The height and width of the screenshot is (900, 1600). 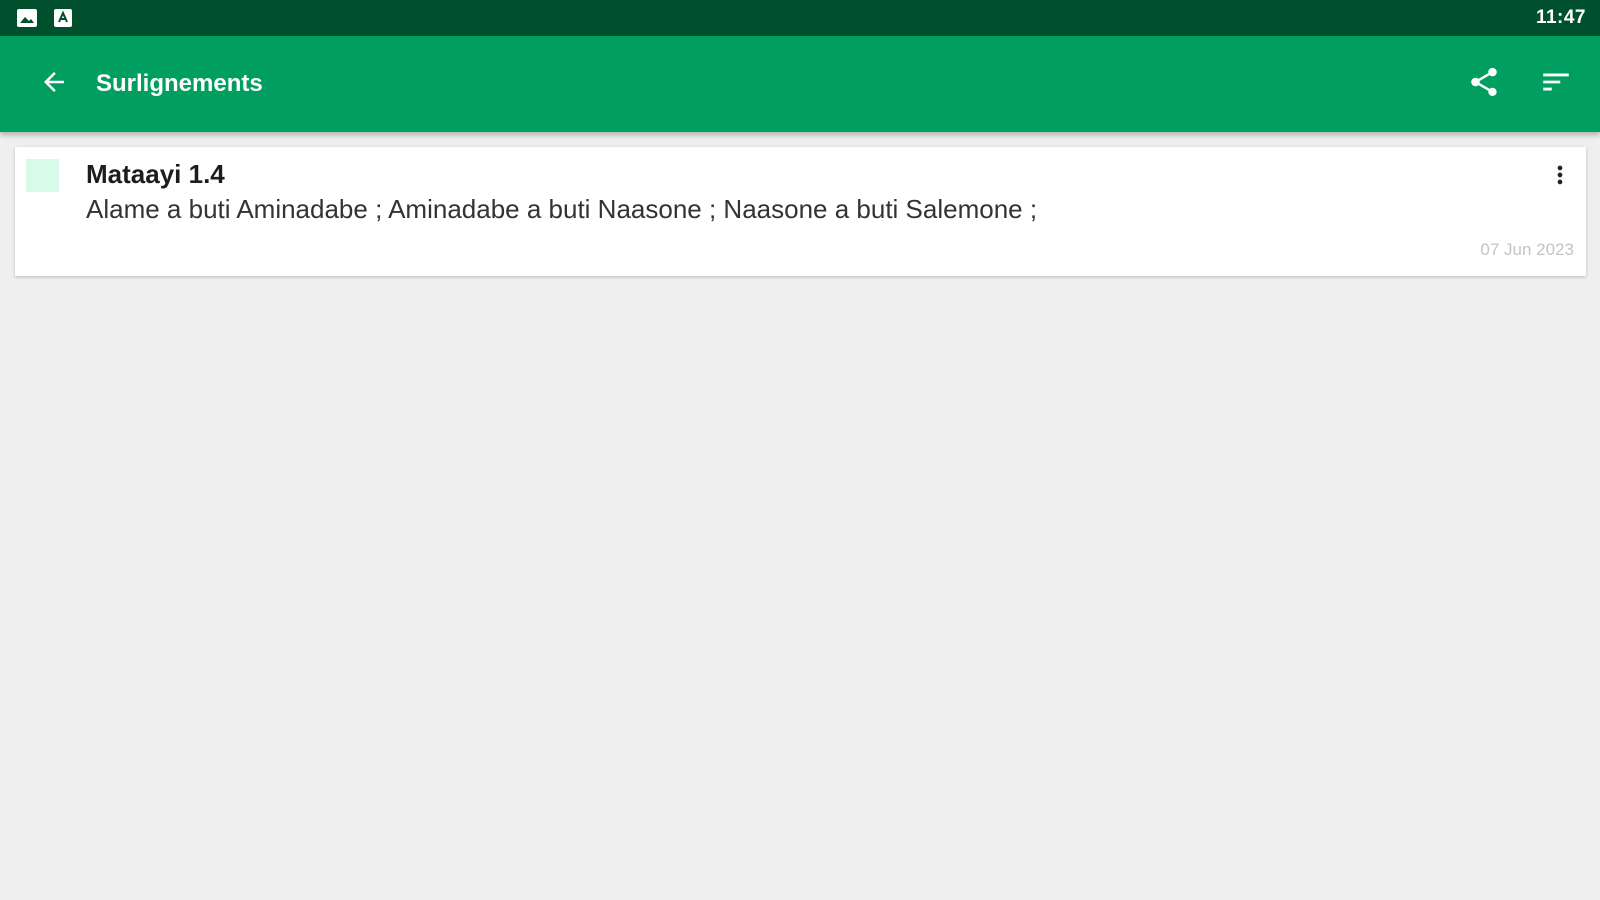 I want to click on verse-reference: Mataayi 1.4, so click(x=155, y=174).